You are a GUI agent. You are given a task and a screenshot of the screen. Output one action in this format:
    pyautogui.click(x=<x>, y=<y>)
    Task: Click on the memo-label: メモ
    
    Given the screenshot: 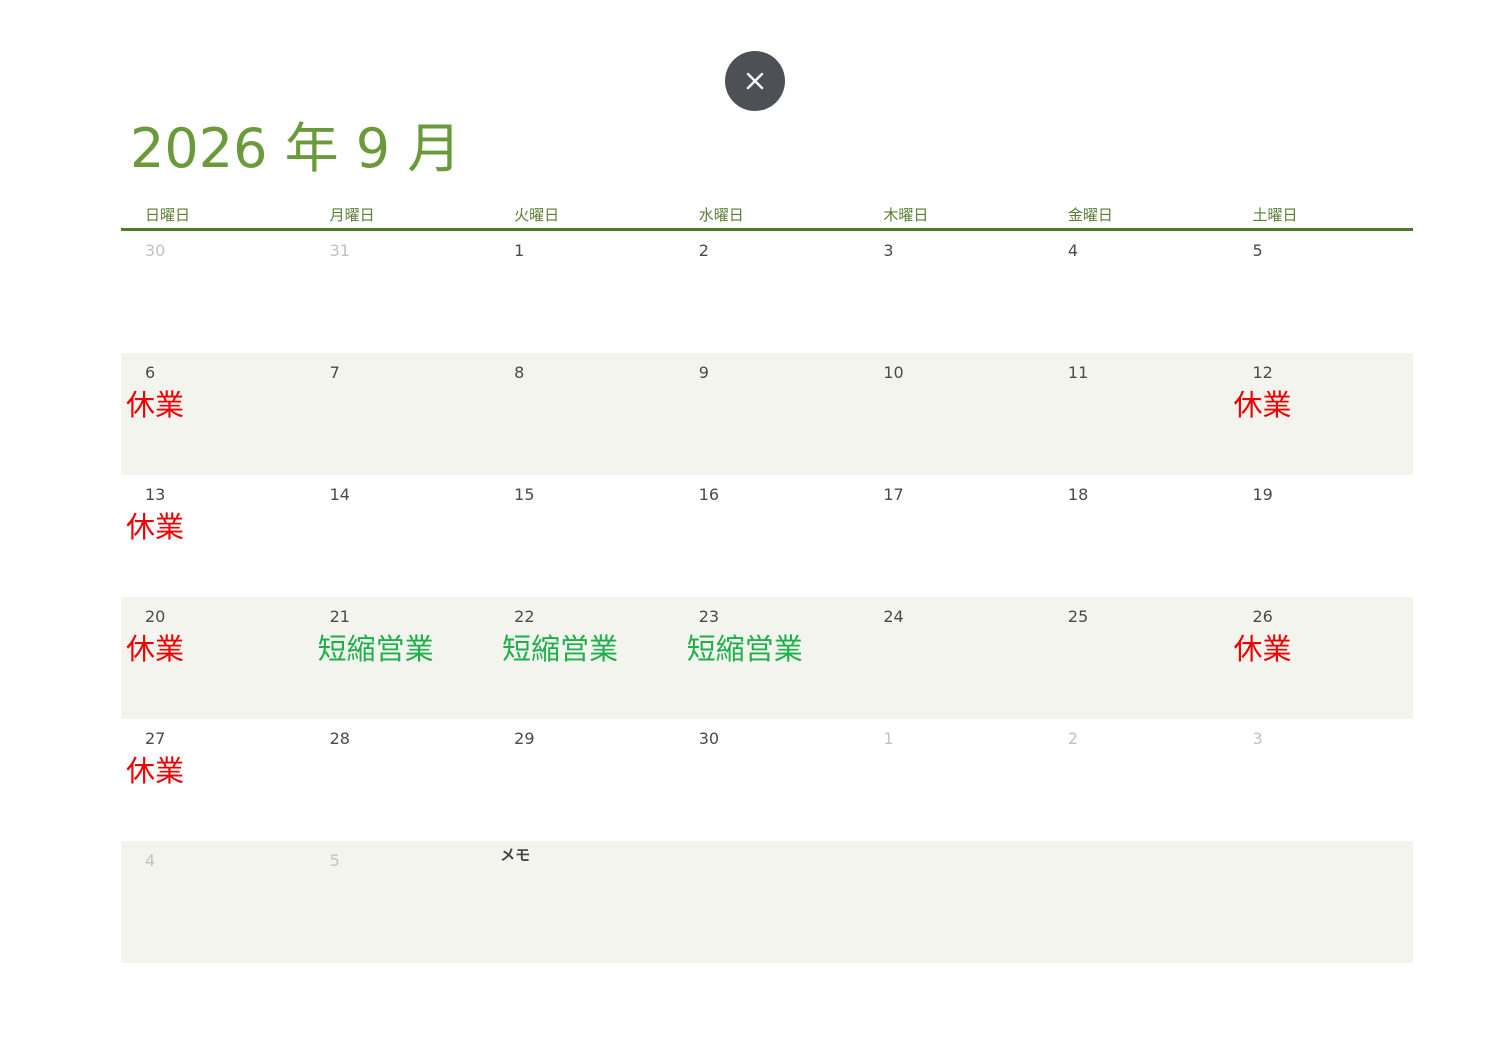 What is the action you would take?
    pyautogui.click(x=515, y=855)
    